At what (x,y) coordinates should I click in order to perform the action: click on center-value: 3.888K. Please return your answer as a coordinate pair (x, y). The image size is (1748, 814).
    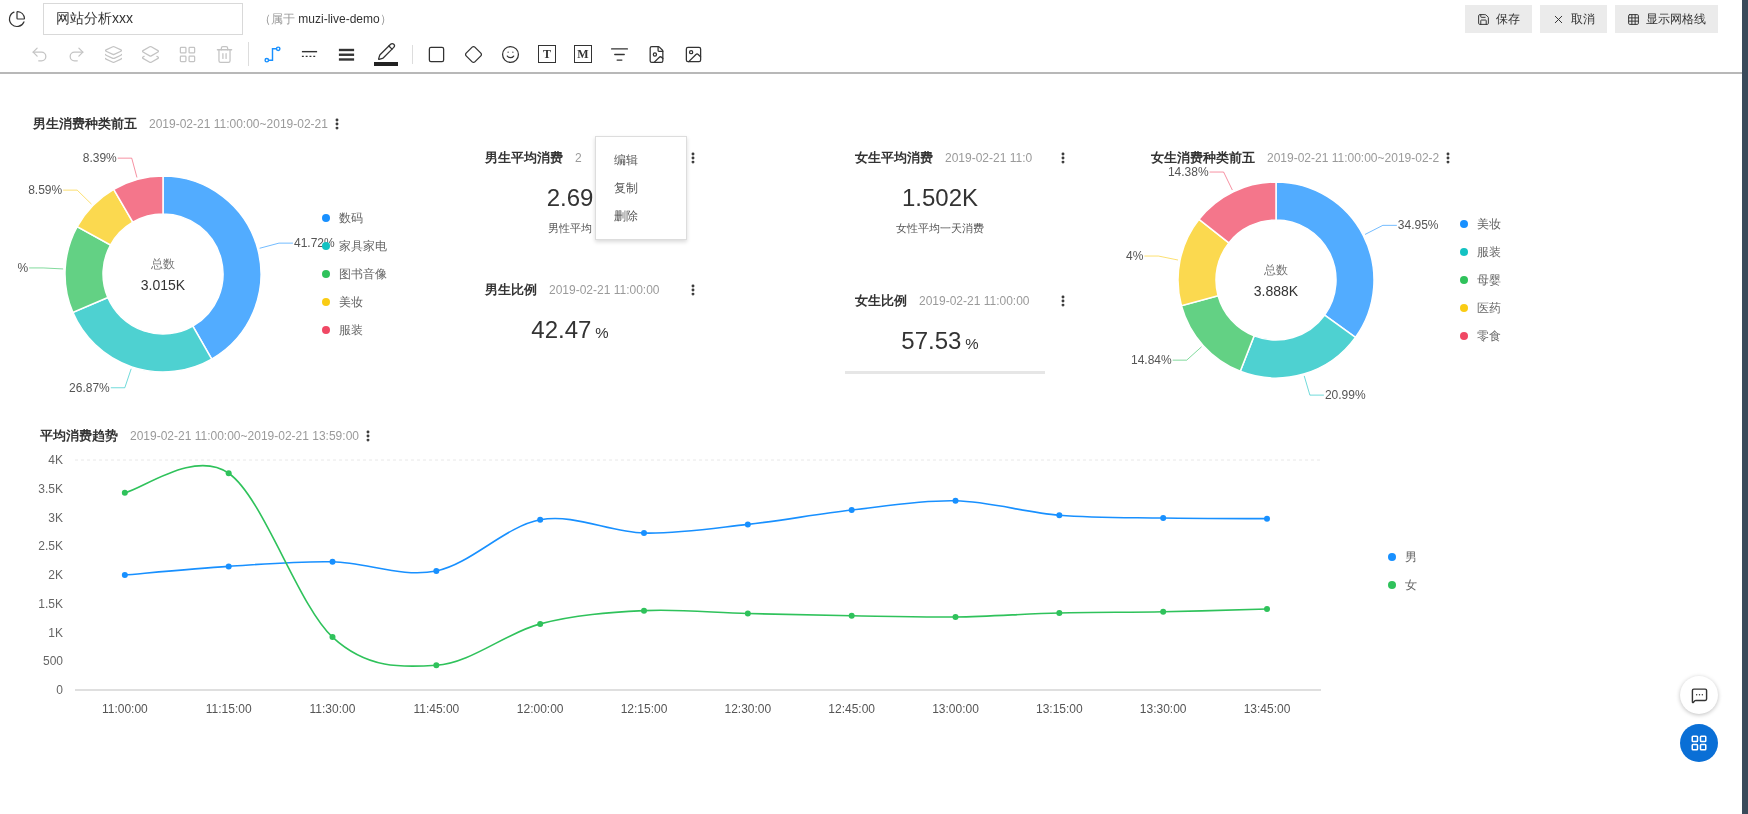
    Looking at the image, I should click on (1276, 290).